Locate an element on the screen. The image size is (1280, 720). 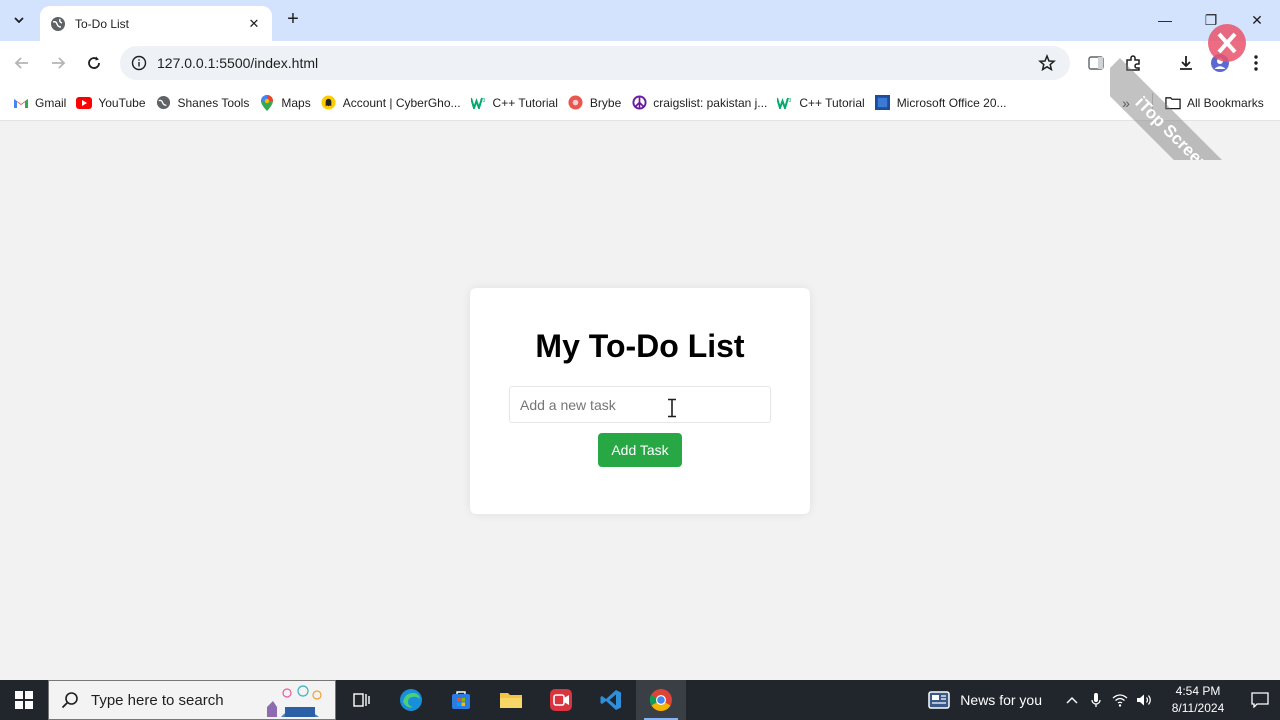
vscode-icon is located at coordinates (610, 700).